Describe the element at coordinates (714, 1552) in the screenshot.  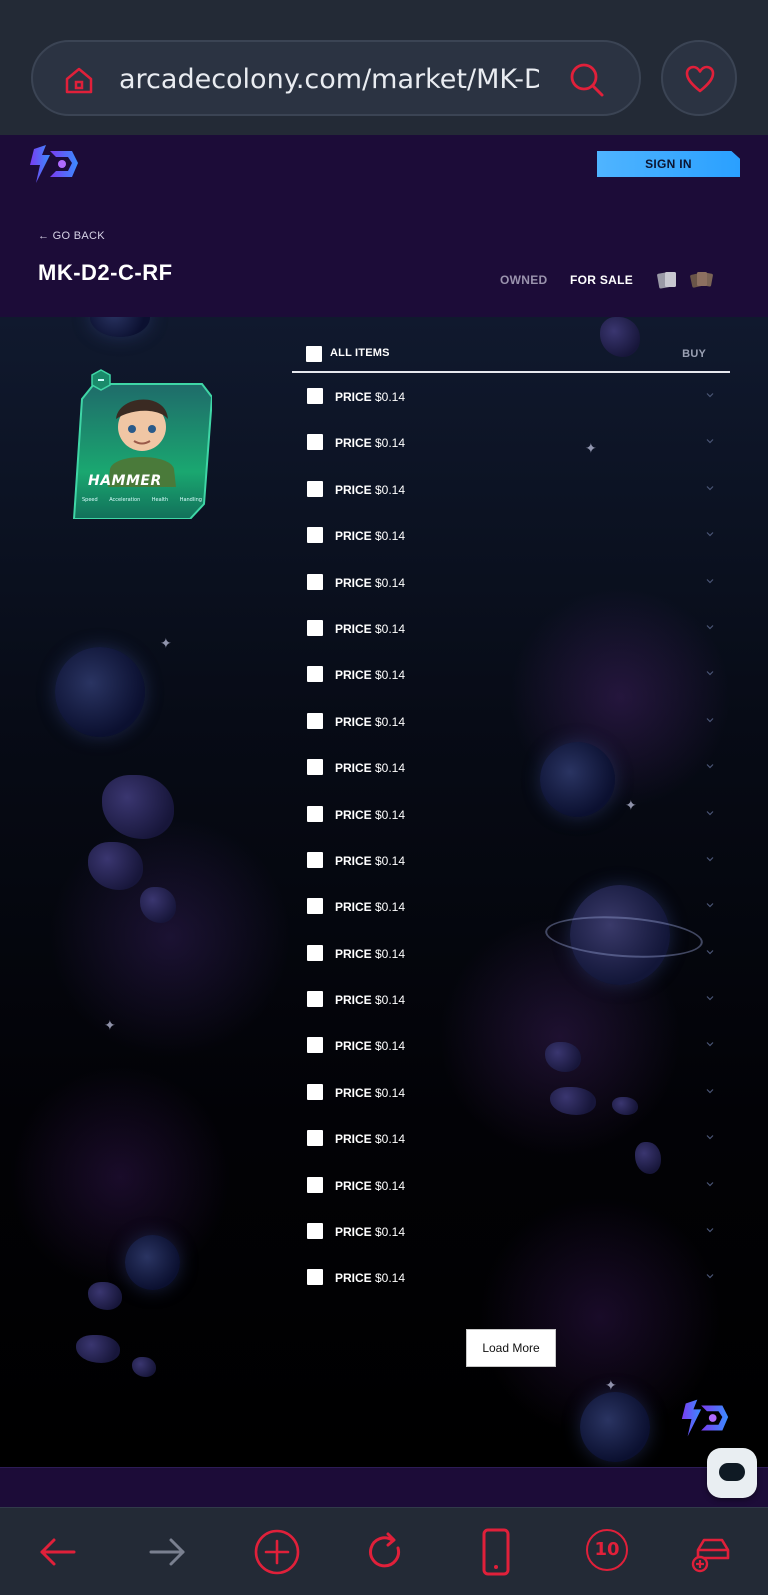
I see `car-add-icon` at that location.